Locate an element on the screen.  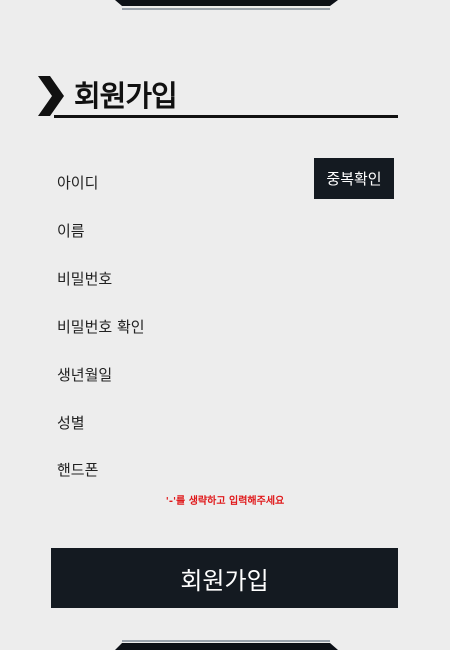
chevron-right-icon is located at coordinates (51, 96).